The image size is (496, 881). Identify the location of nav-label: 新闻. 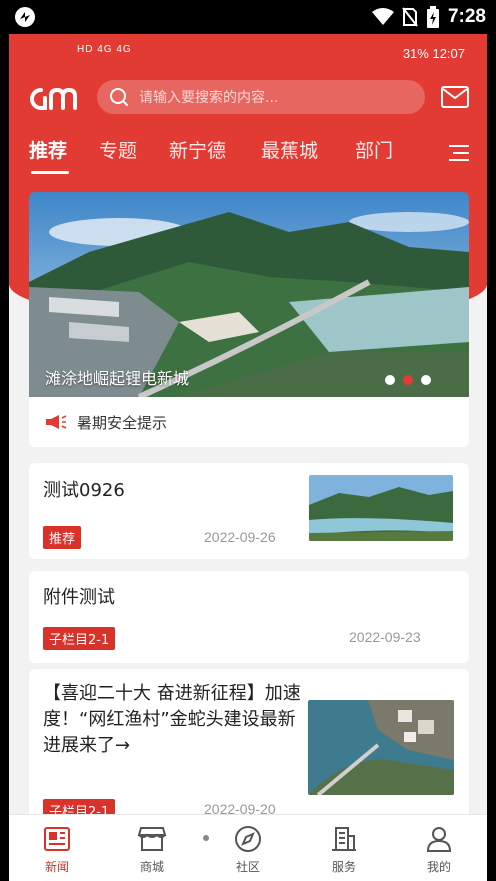
(56, 867).